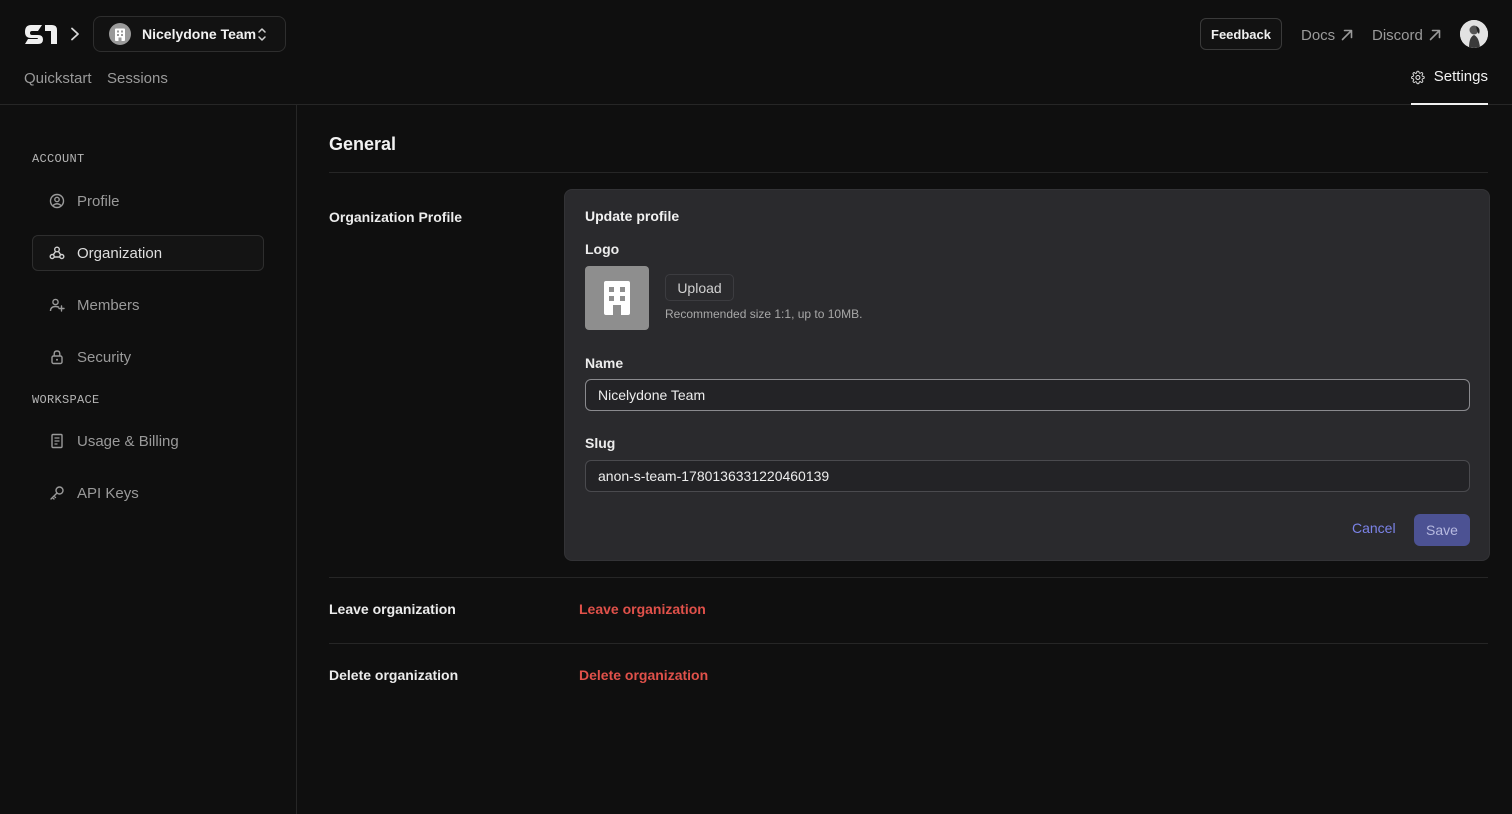 The height and width of the screenshot is (814, 1512). Describe the element at coordinates (1374, 528) in the screenshot. I see `cancel-button: Cancel` at that location.